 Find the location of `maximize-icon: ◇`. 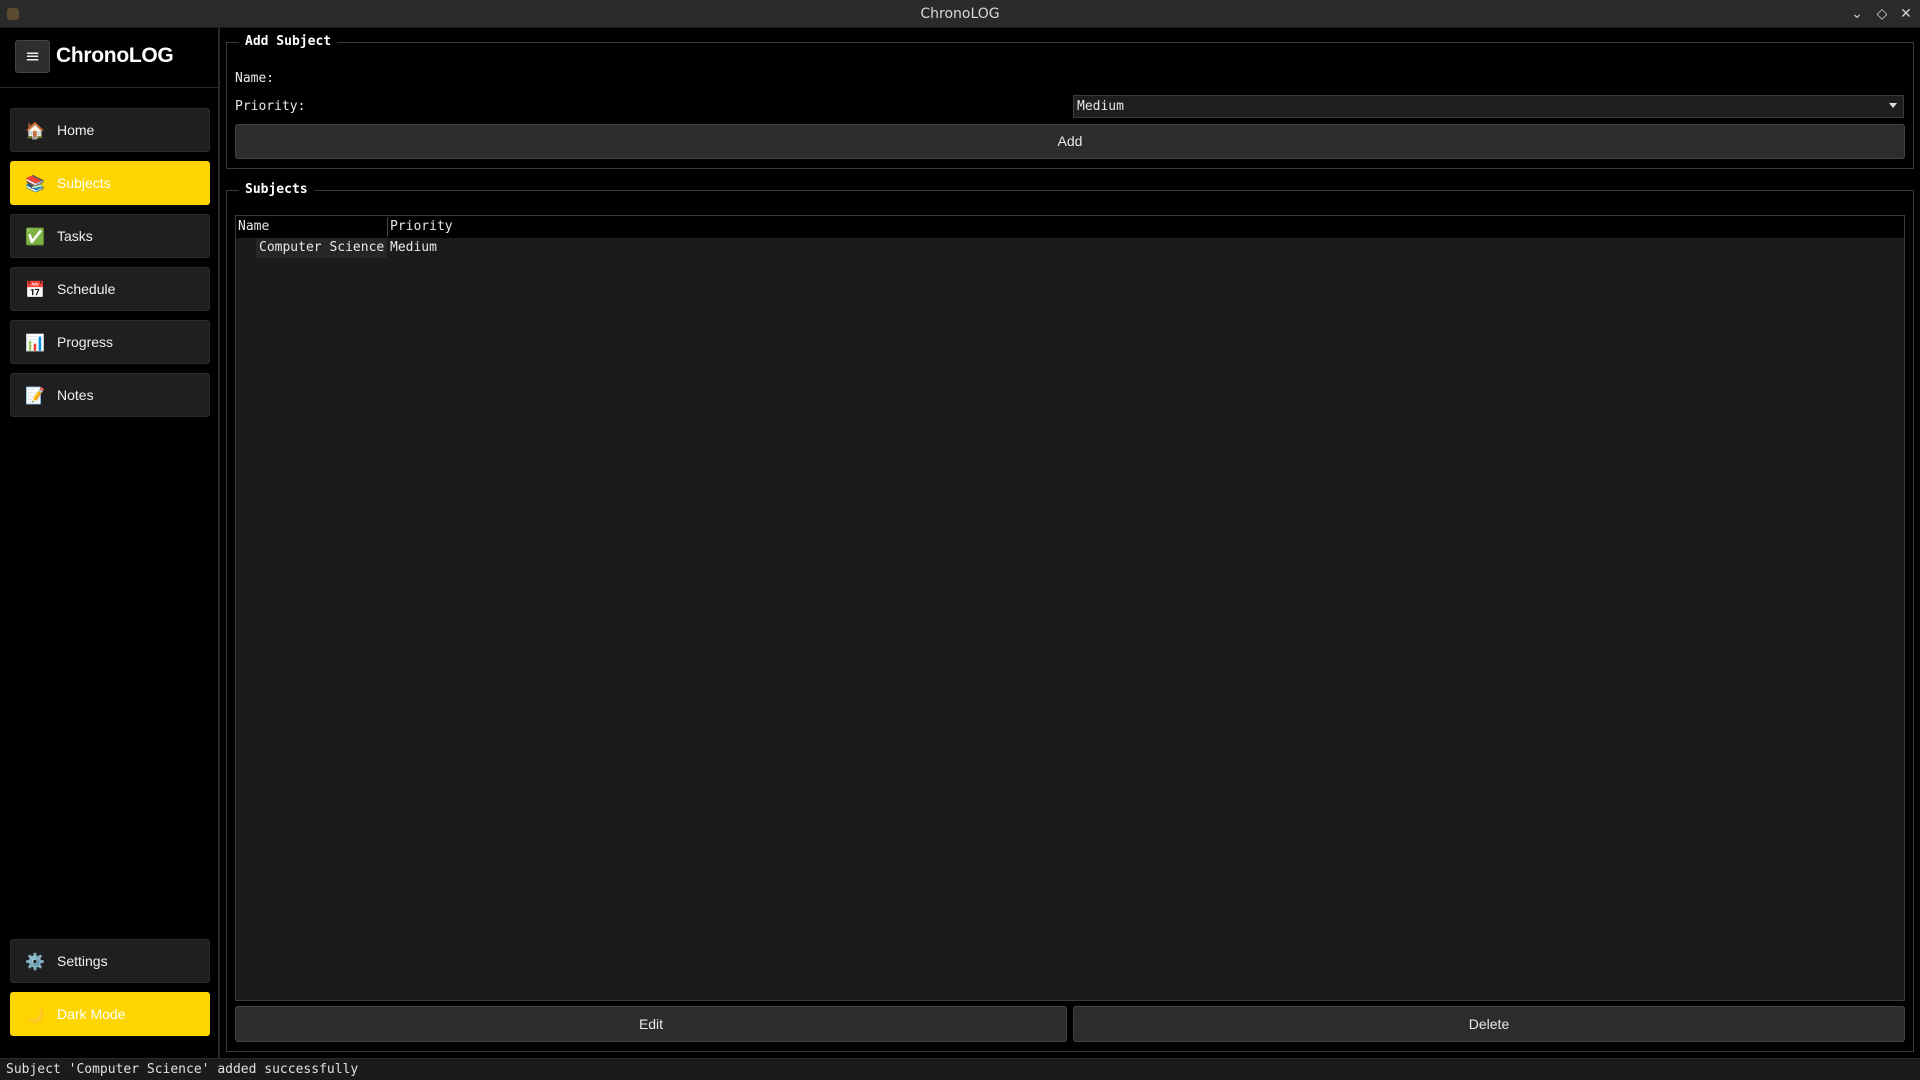

maximize-icon: ◇ is located at coordinates (1882, 14).